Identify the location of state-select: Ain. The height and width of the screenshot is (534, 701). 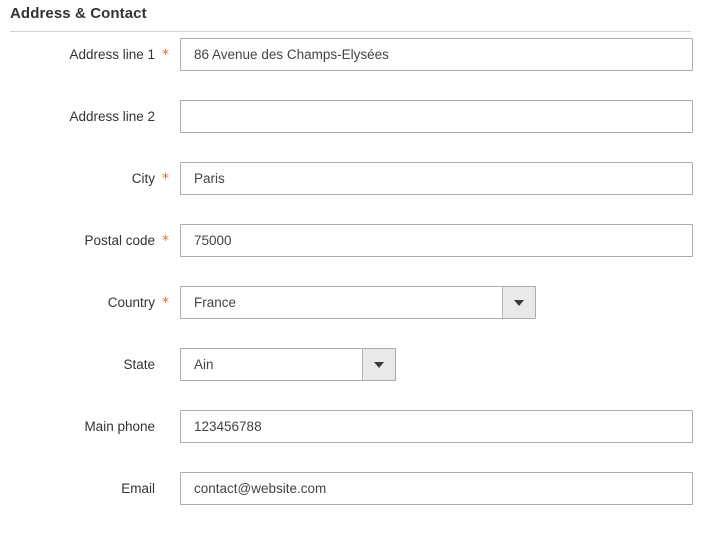
(288, 364).